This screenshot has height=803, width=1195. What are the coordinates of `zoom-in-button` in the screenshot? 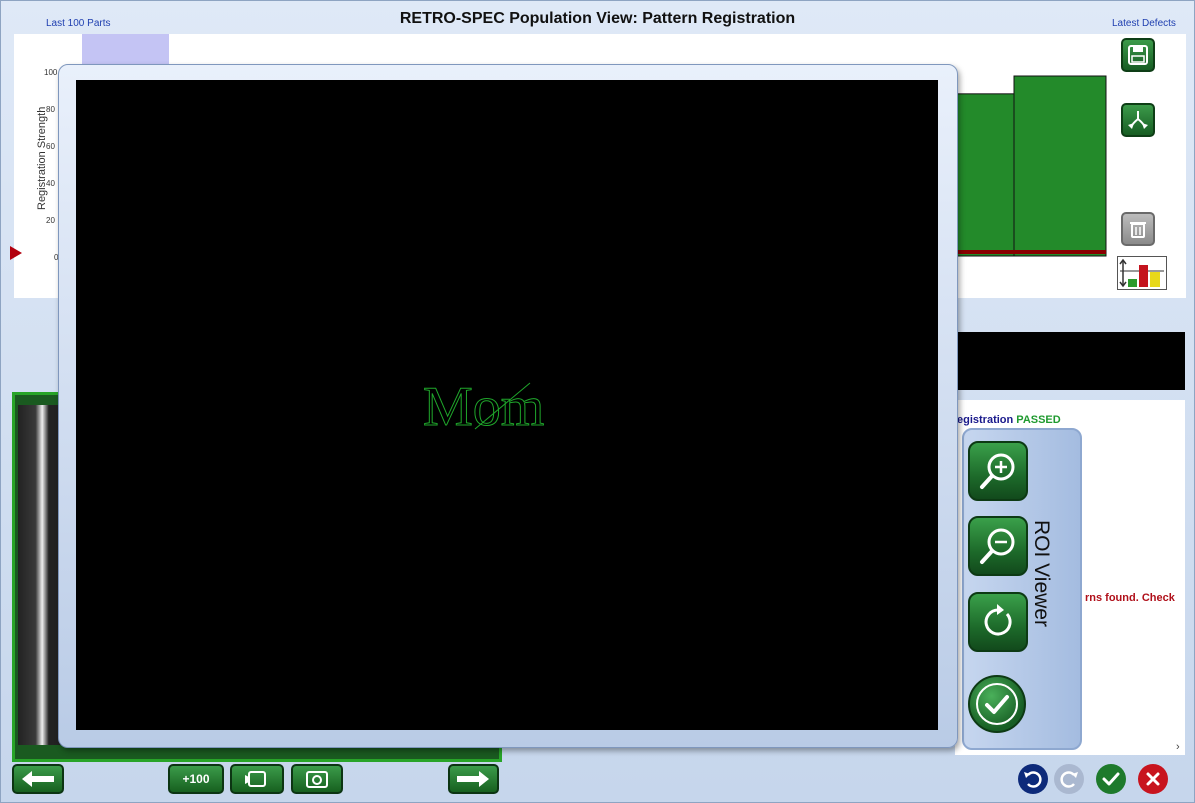 It's located at (998, 471).